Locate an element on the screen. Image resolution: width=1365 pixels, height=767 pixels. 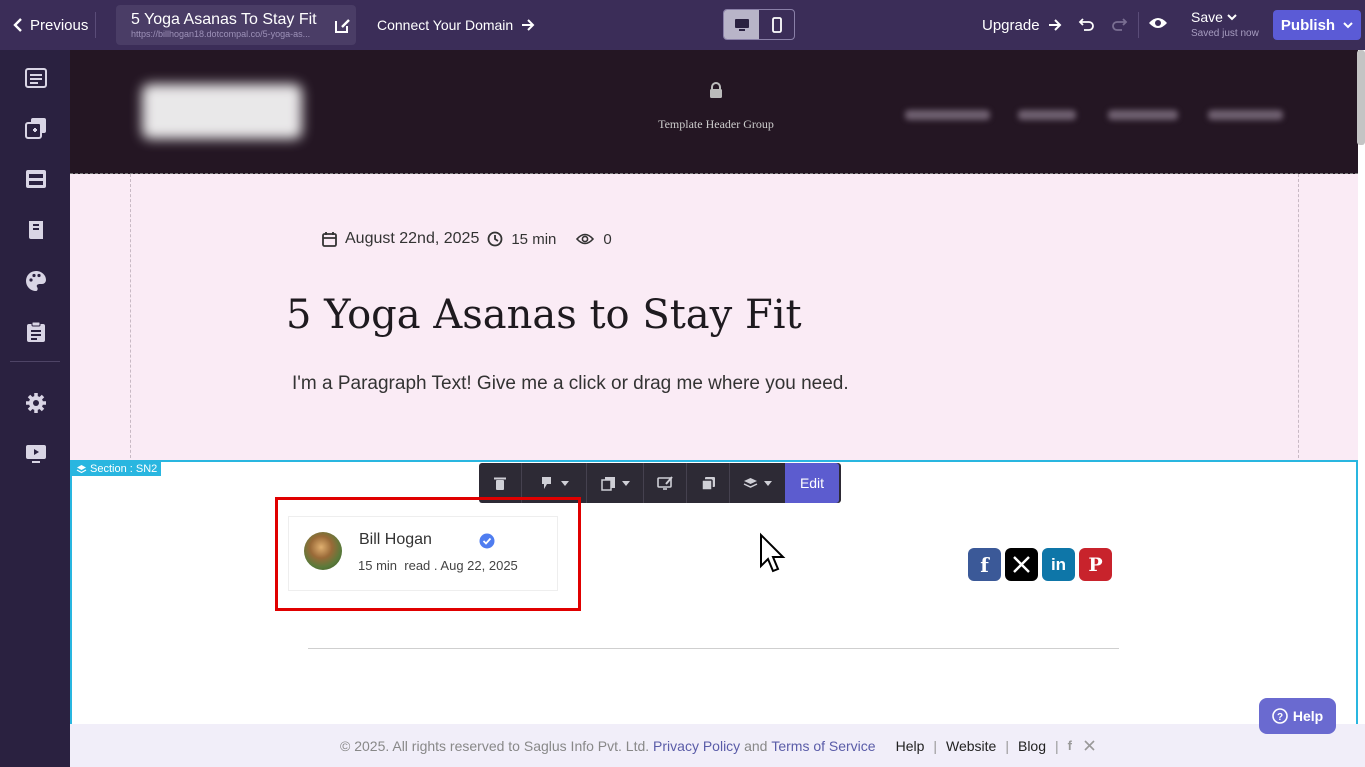
verified-badge-icon is located at coordinates (487, 541).